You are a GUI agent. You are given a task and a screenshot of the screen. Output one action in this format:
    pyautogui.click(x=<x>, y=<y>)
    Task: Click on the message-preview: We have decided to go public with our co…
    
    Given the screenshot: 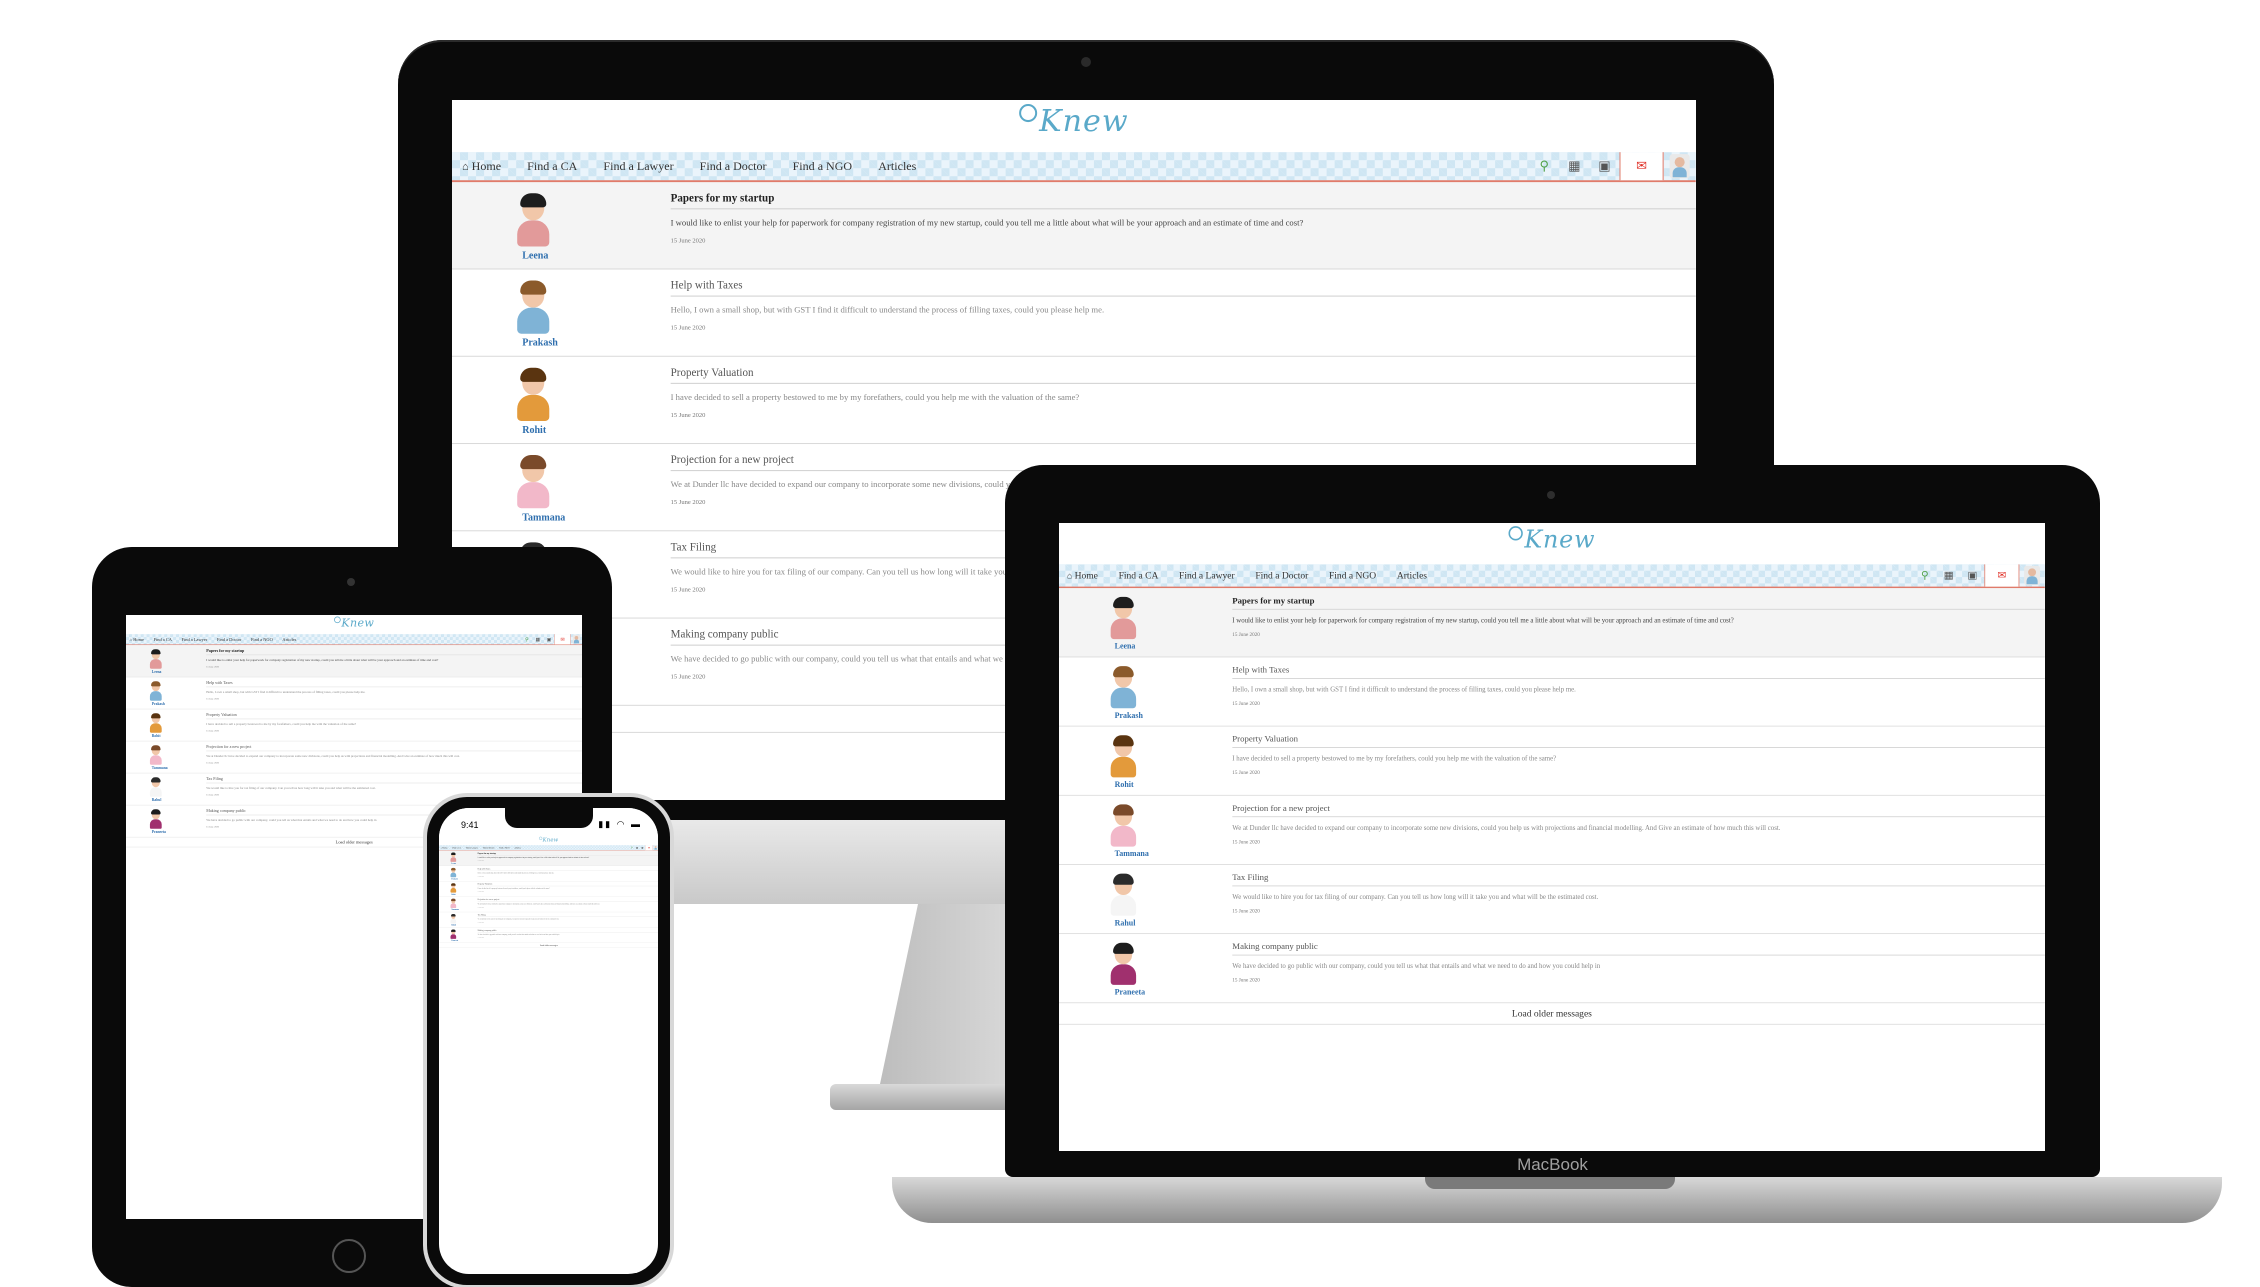 What is the action you would take?
    pyautogui.click(x=1416, y=965)
    